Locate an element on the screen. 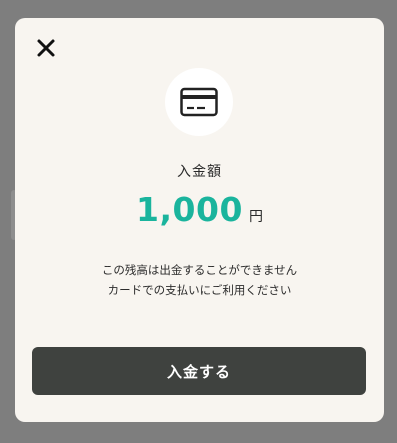  close-icon is located at coordinates (46, 48).